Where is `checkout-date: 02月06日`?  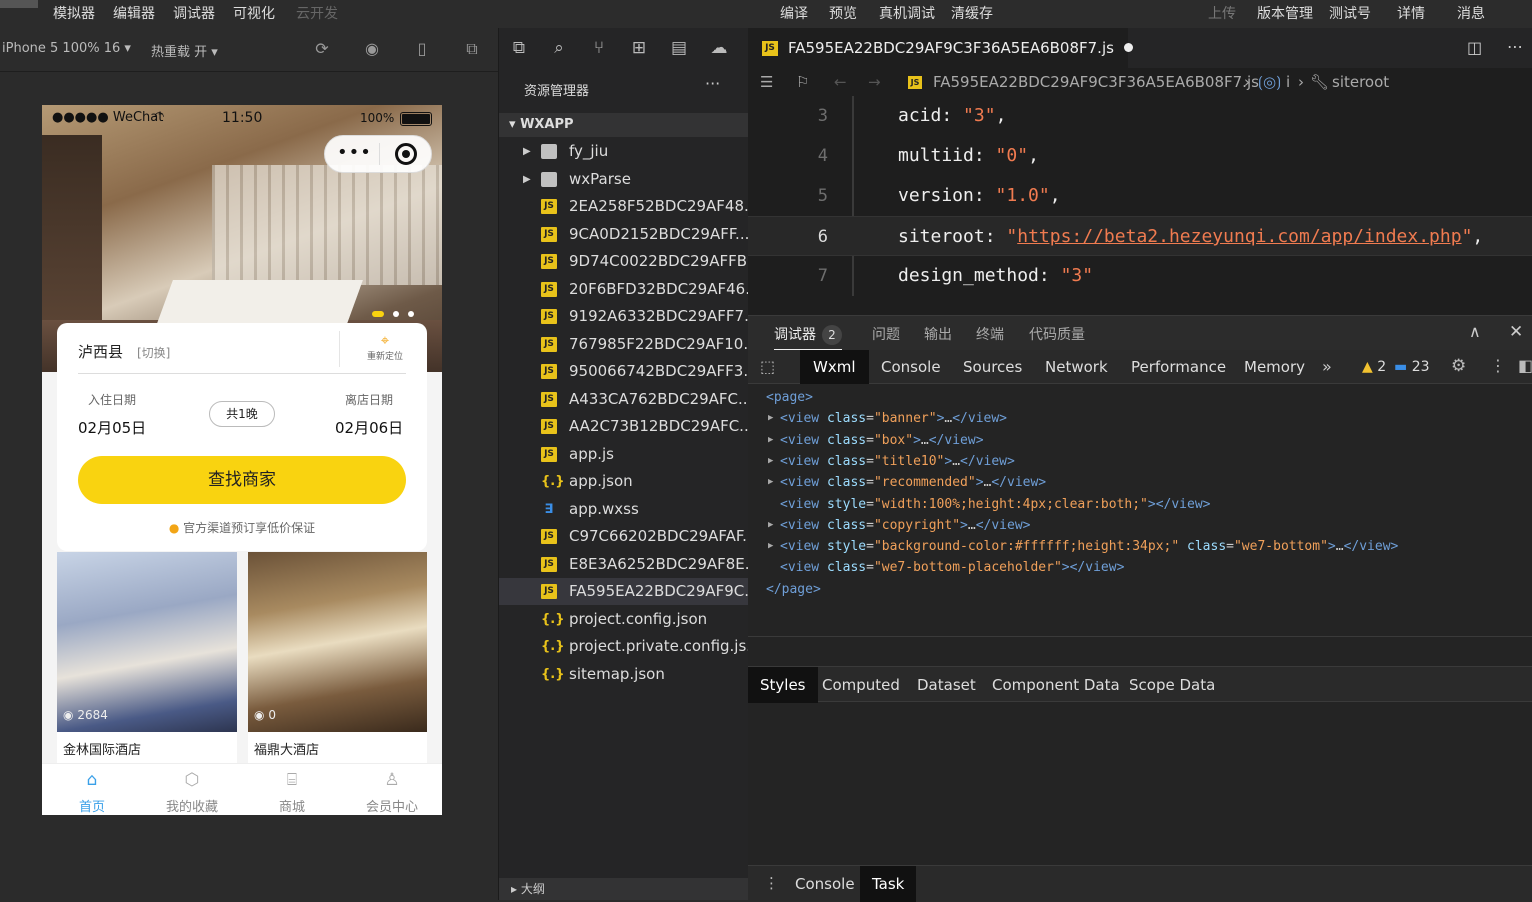 checkout-date: 02月06日 is located at coordinates (369, 427).